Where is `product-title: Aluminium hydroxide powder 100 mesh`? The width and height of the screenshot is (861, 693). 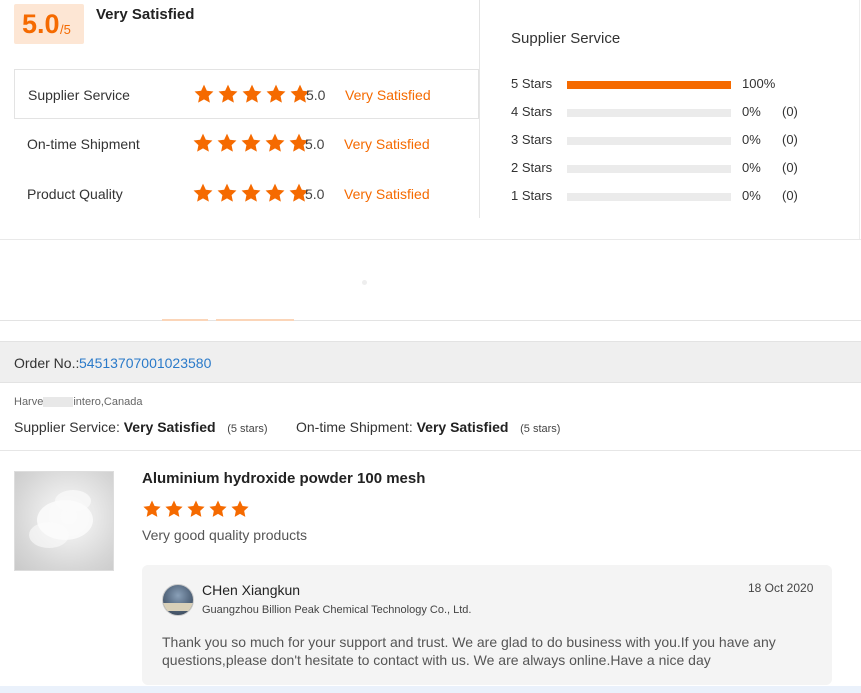
product-title: Aluminium hydroxide powder 100 mesh is located at coordinates (283, 478).